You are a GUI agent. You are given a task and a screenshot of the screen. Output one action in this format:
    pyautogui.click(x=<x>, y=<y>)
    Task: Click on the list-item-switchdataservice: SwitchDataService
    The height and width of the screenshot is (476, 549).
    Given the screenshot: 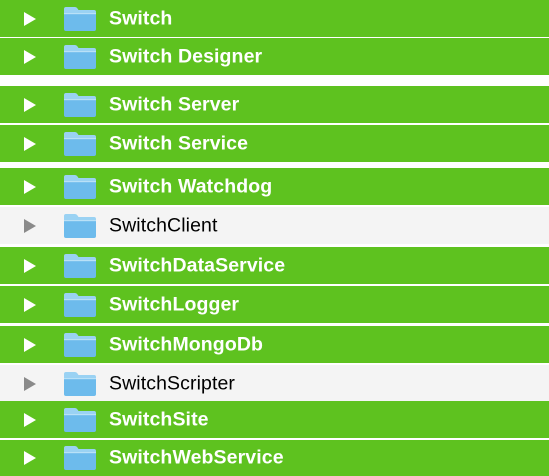 What is the action you would take?
    pyautogui.click(x=274, y=265)
    